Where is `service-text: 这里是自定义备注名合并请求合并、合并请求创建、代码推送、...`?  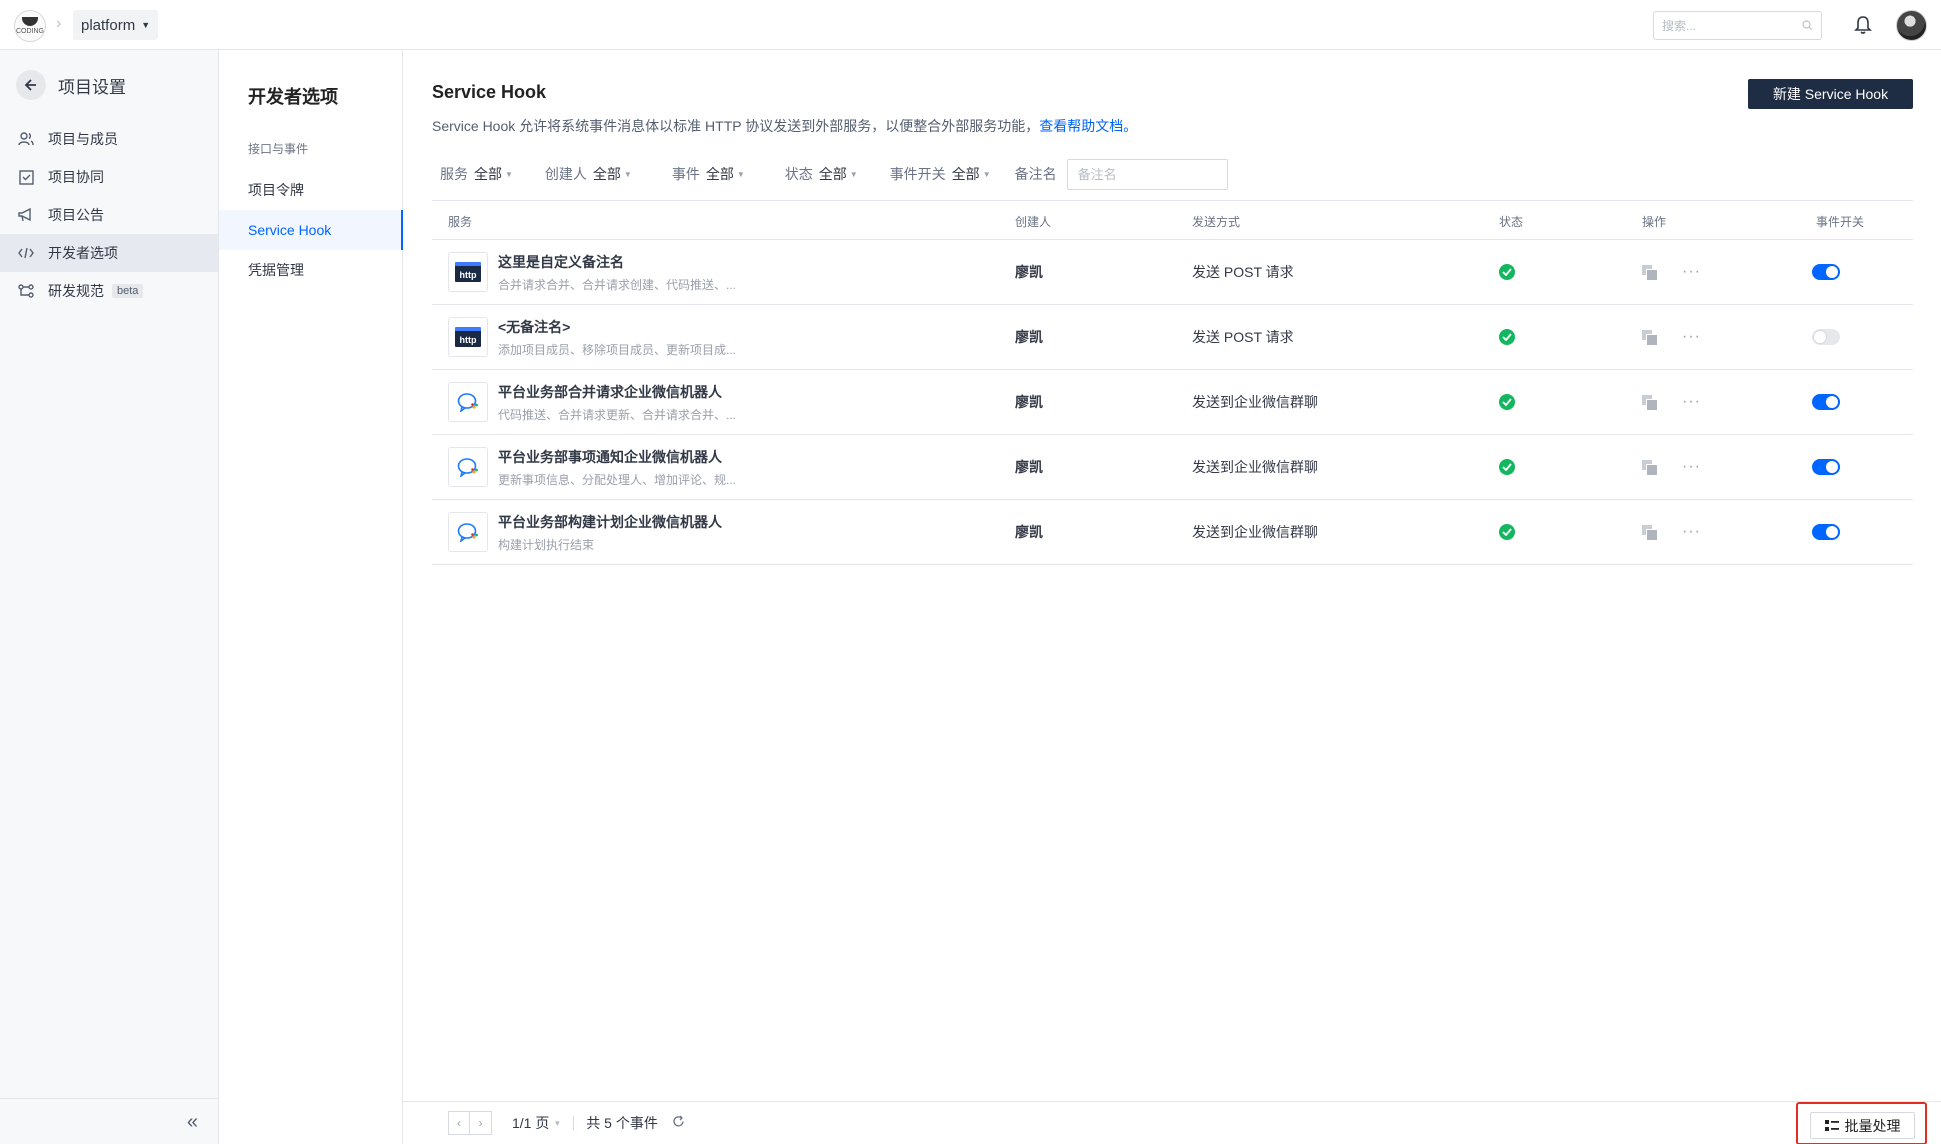 service-text: 这里是自定义备注名合并请求合并、合并请求创建、代码推送、... is located at coordinates (617, 272).